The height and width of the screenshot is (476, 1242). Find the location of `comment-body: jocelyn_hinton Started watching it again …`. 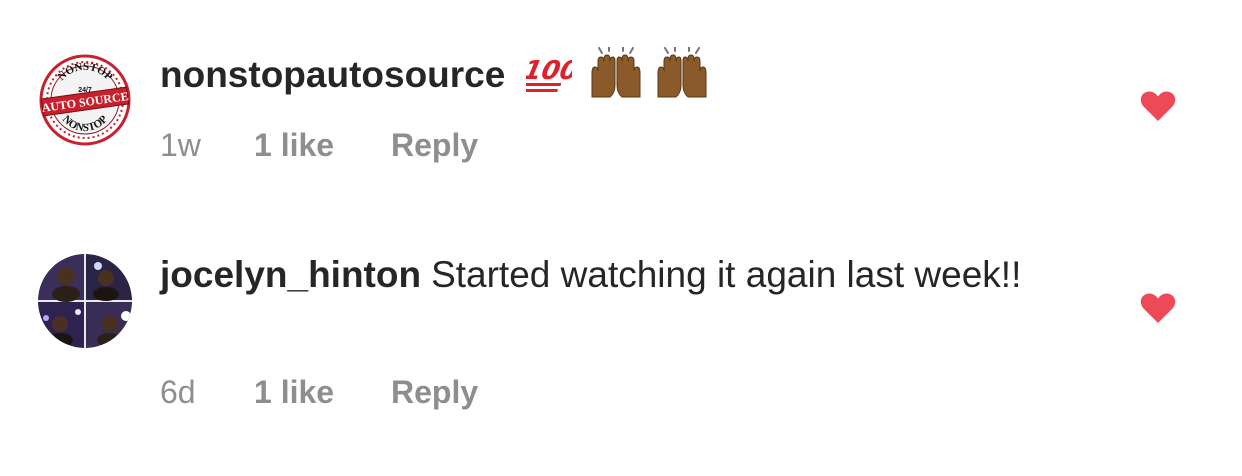

comment-body: jocelyn_hinton Started watching it again … is located at coordinates (610, 275).